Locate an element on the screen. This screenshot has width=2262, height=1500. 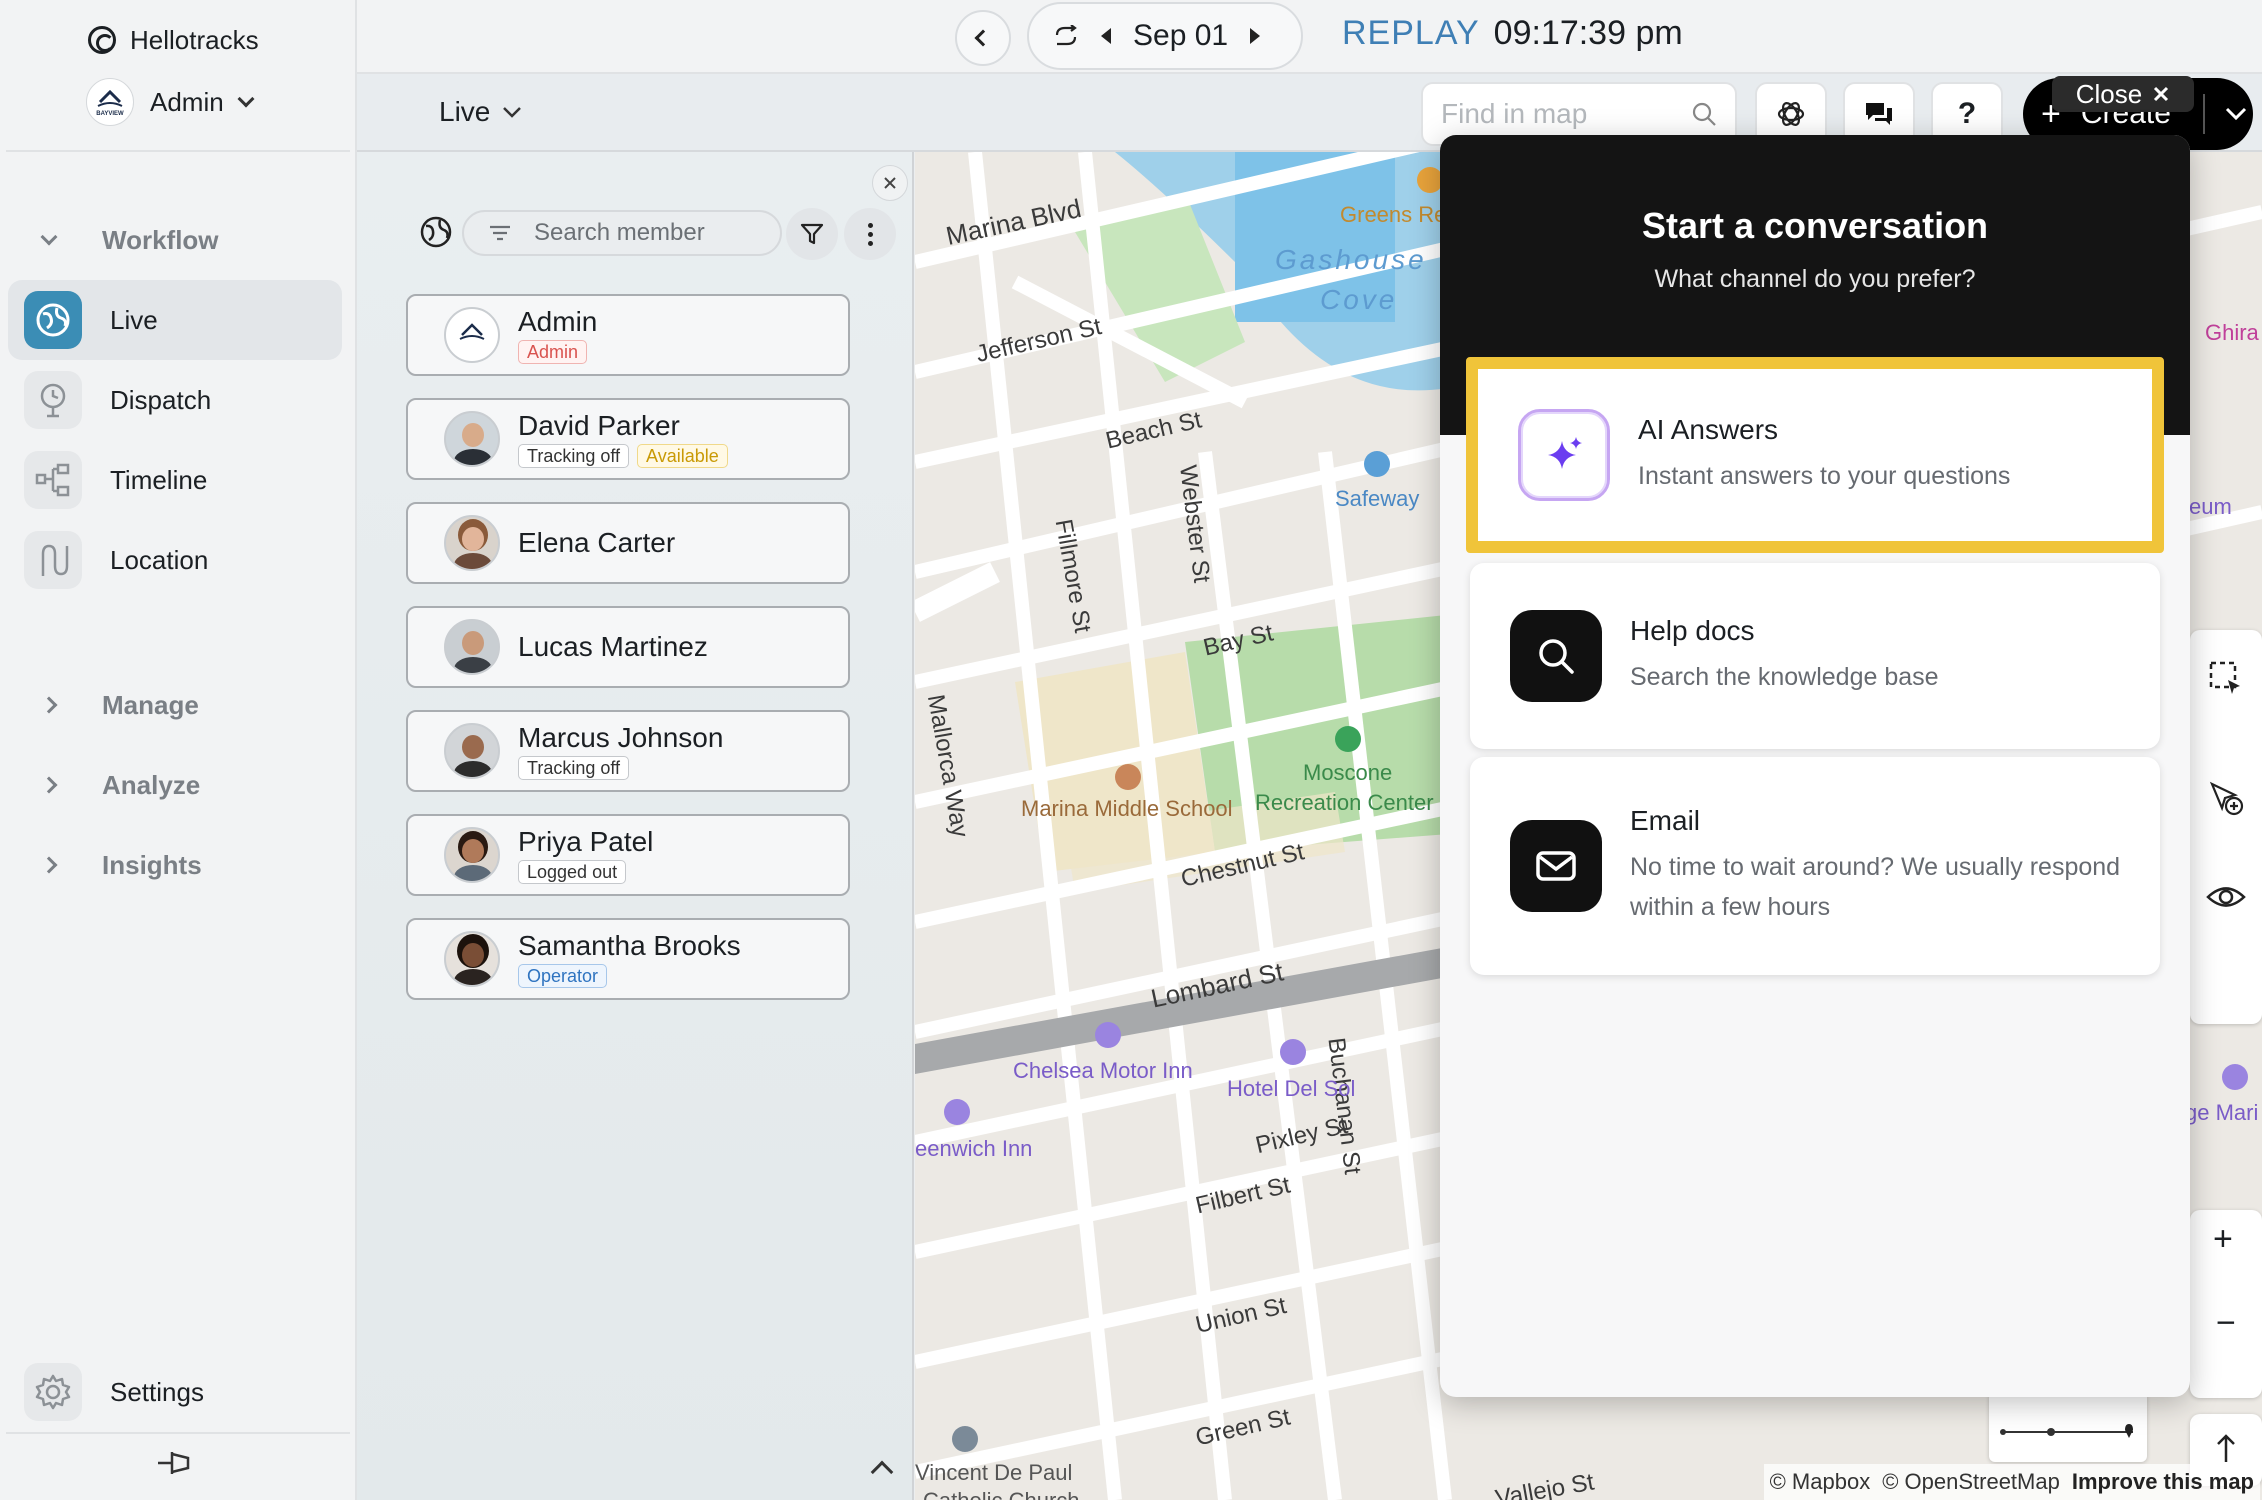
close-panel-button is located at coordinates (890, 183).